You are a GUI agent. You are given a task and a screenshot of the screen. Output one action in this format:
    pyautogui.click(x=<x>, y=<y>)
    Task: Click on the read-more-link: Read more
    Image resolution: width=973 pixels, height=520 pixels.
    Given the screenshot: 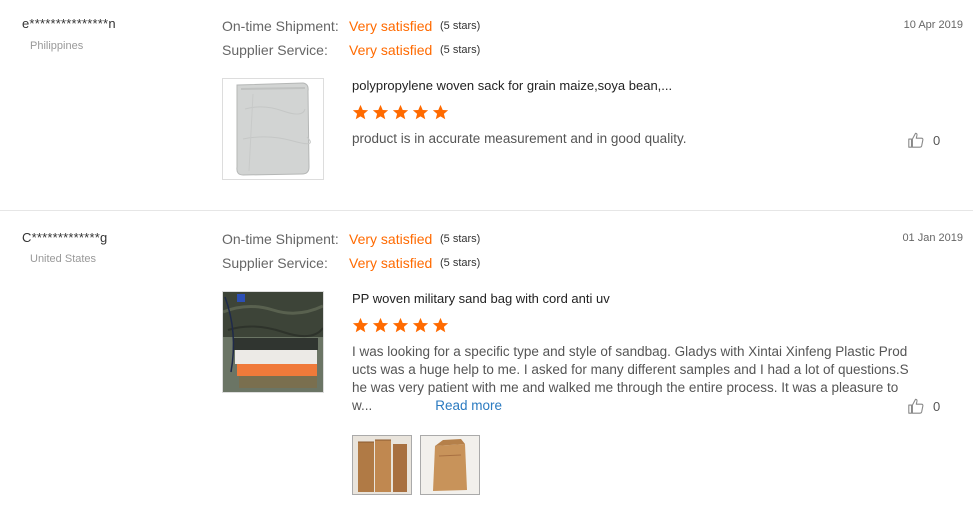 What is the action you would take?
    pyautogui.click(x=468, y=405)
    